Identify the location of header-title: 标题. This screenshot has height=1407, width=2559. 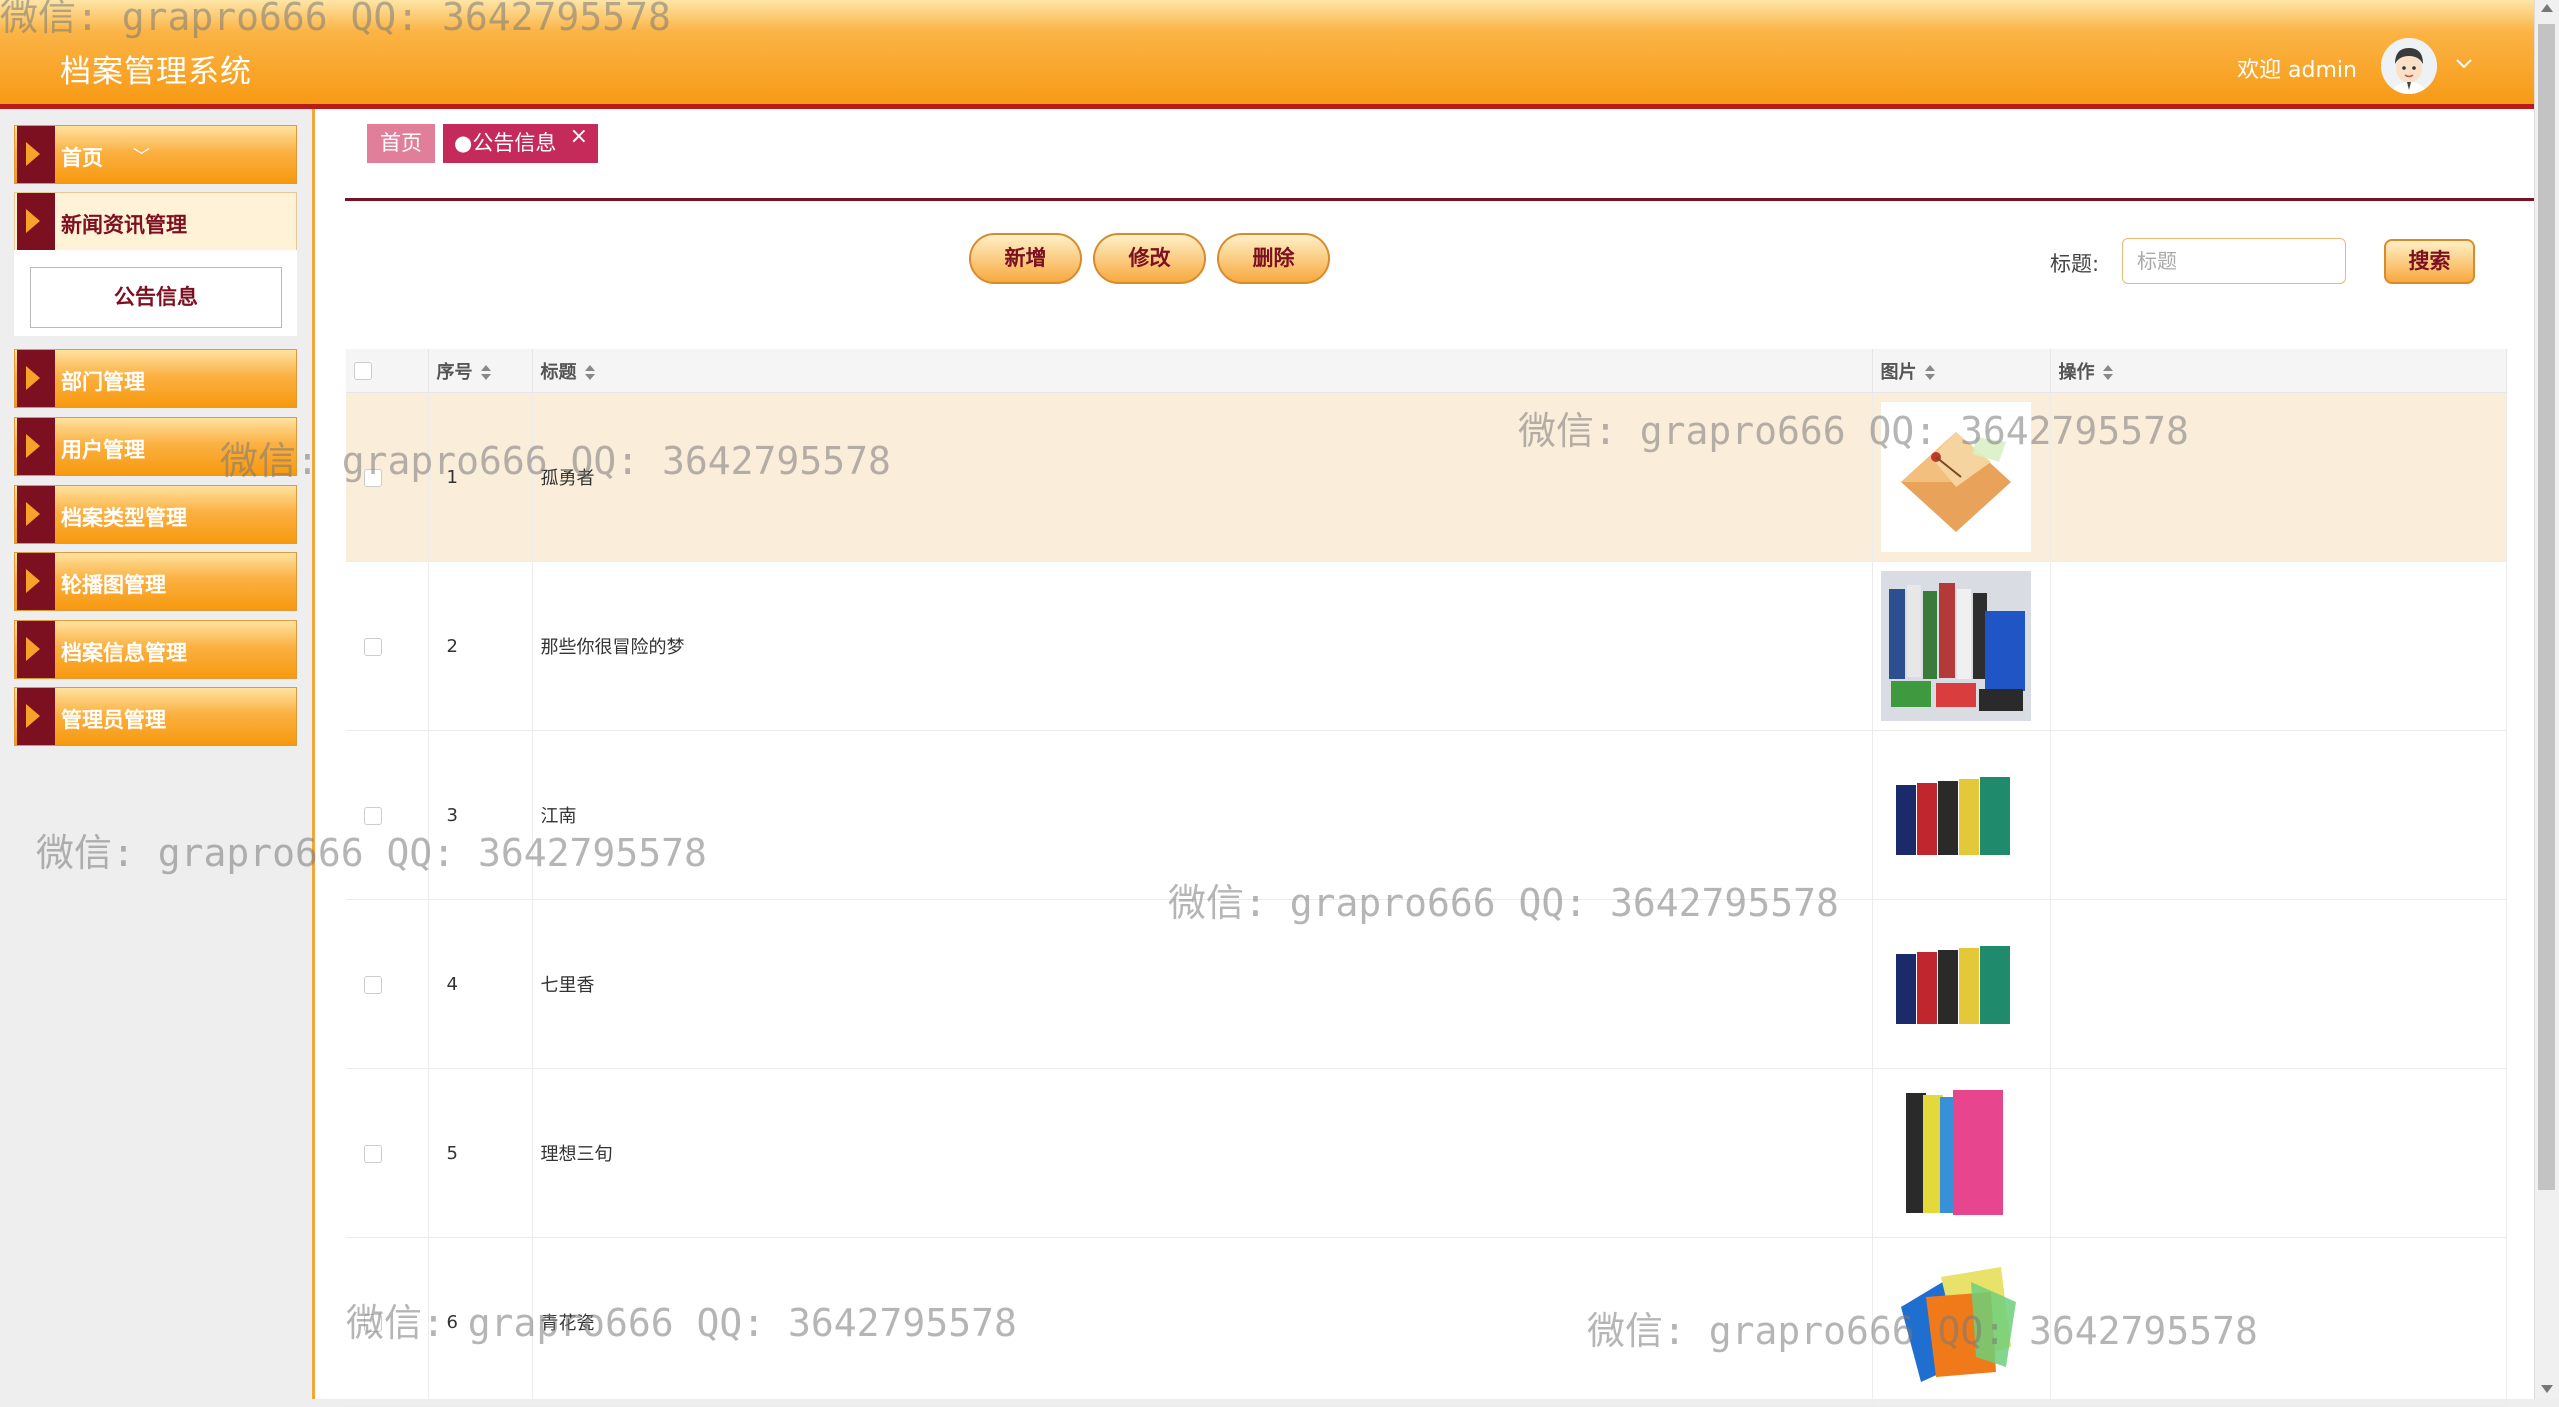
(1202, 371).